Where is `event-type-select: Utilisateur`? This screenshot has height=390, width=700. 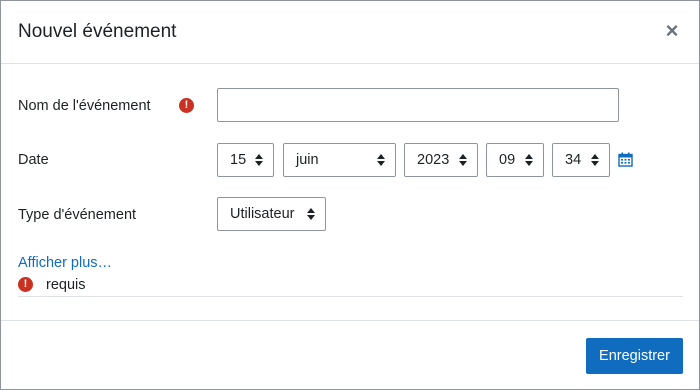 event-type-select: Utilisateur is located at coordinates (271, 214).